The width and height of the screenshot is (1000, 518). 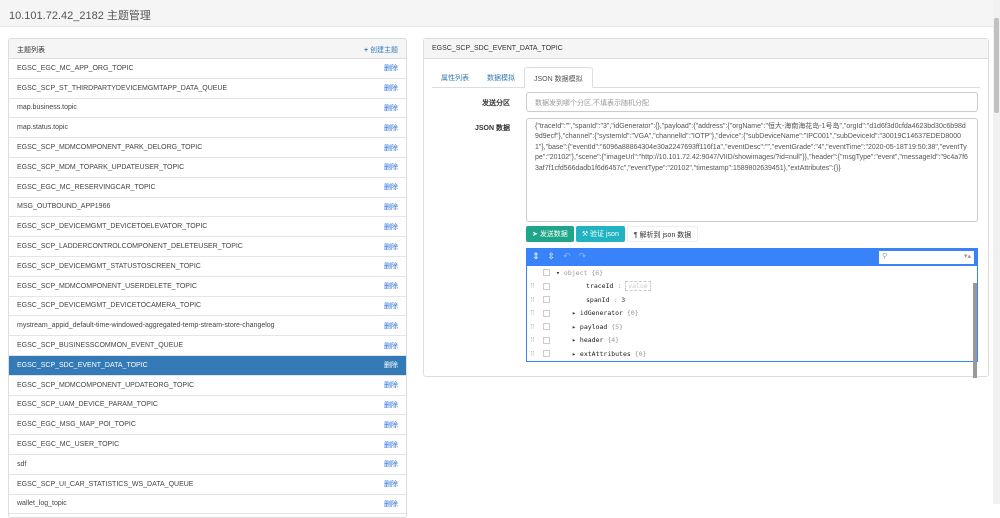 What do you see at coordinates (583, 257) in the screenshot?
I see `redo-icon: ↷` at bounding box center [583, 257].